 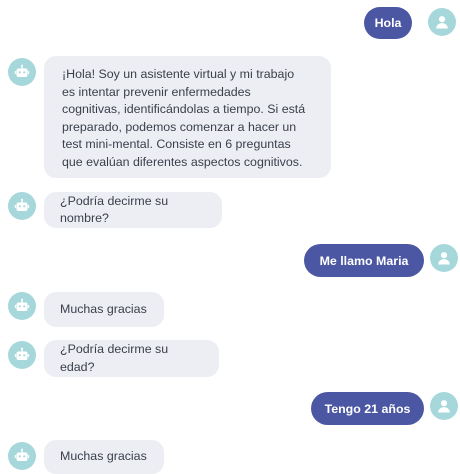 What do you see at coordinates (131, 358) in the screenshot?
I see `bot-message-bubble: ¿Podría decirme su edad?` at bounding box center [131, 358].